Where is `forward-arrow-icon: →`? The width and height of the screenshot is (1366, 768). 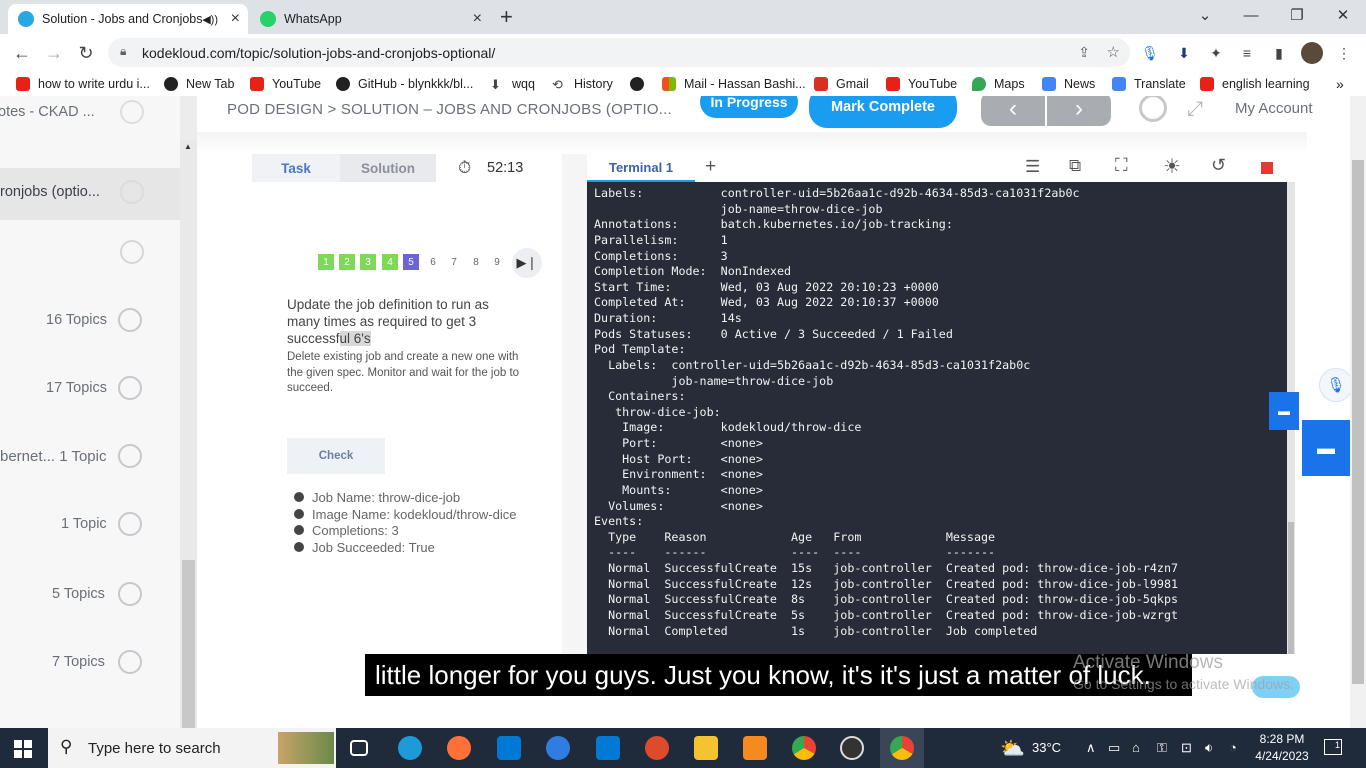
forward-arrow-icon: → is located at coordinates (54, 53).